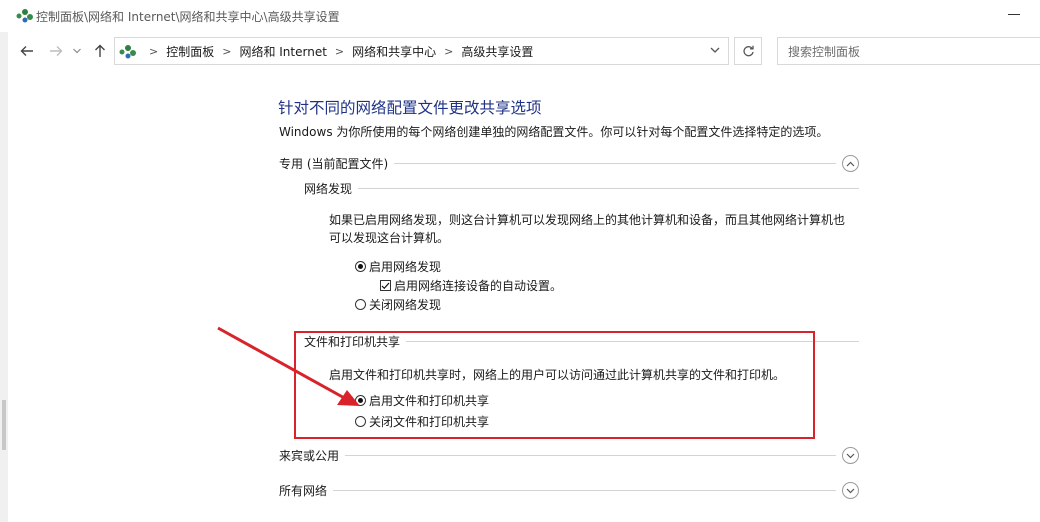 This screenshot has height=522, width=1040. I want to click on subsection-label-network-discovery: 网络发现, so click(328, 189).